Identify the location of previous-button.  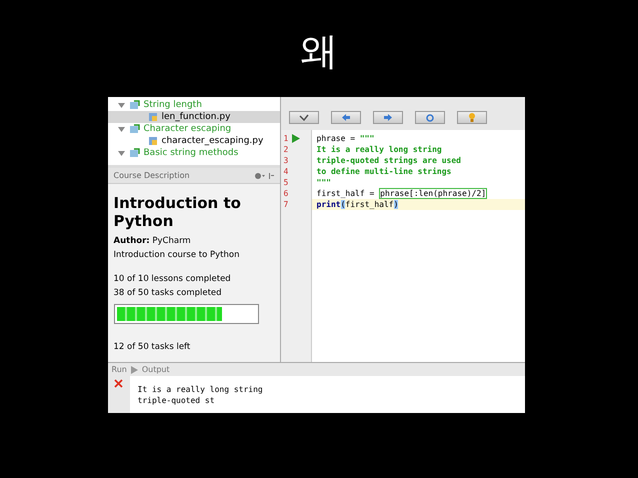
(345, 117).